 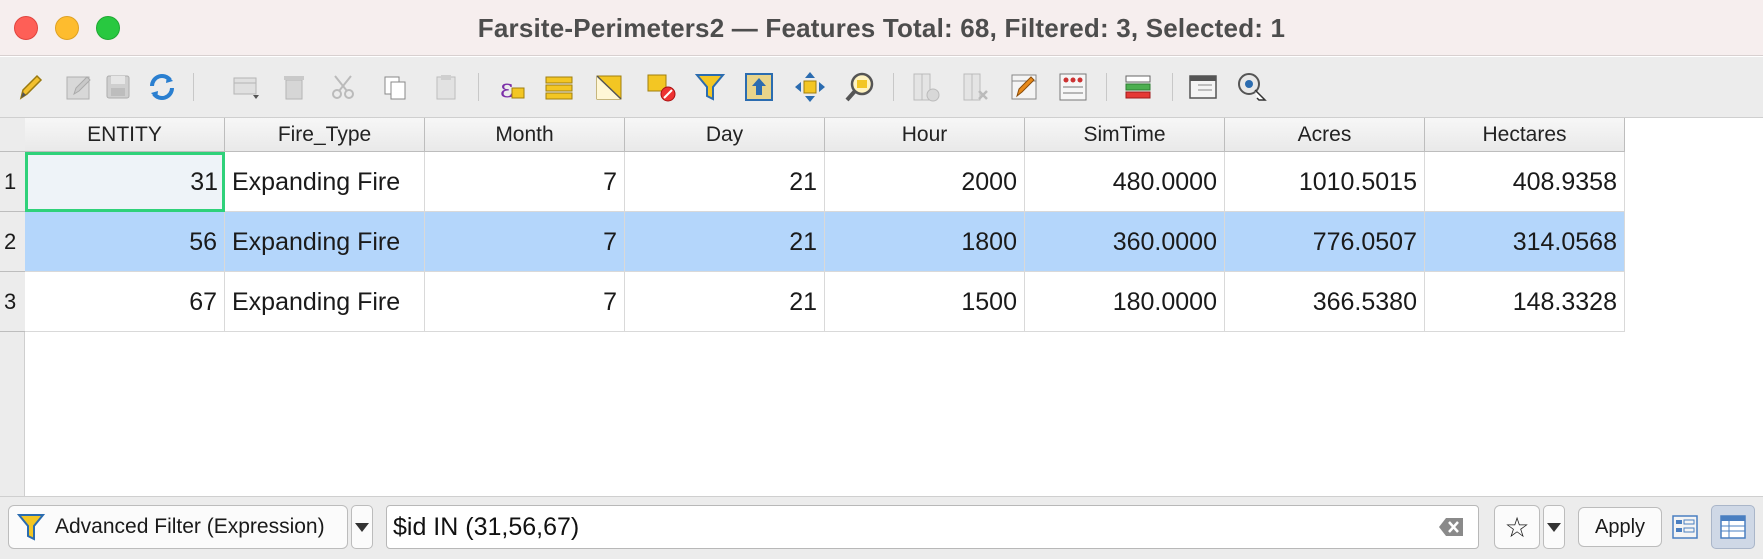 What do you see at coordinates (1138, 87) in the screenshot?
I see `conditional-formatting-icon` at bounding box center [1138, 87].